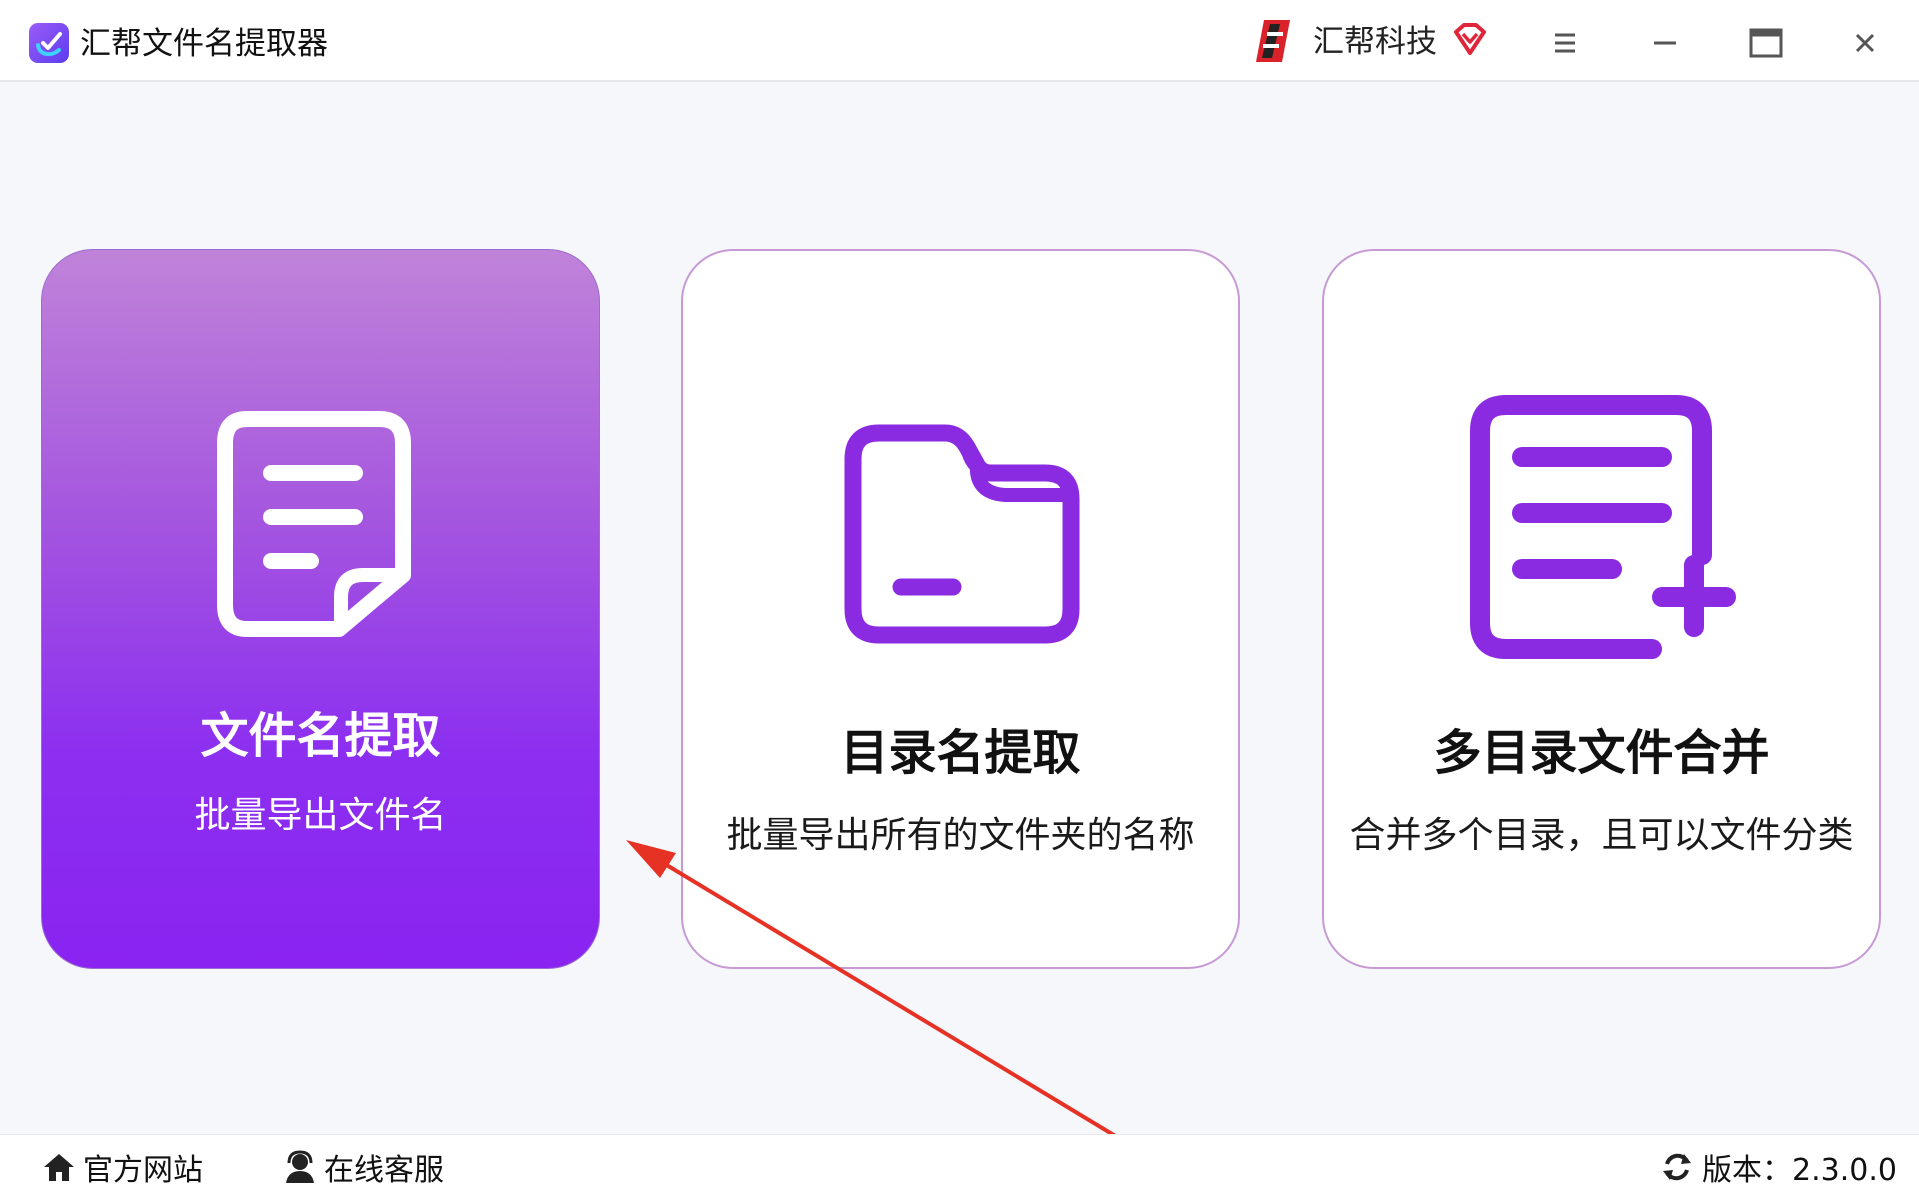  Describe the element at coordinates (59, 1167) in the screenshot. I see `home-icon` at that location.